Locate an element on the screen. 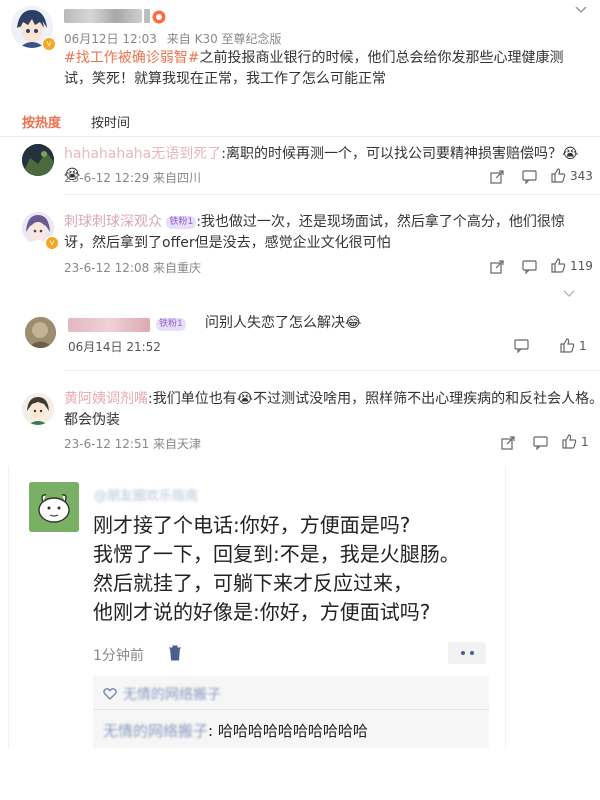 This screenshot has height=800, width=600. card-username: @朋友圈欢乐指南 is located at coordinates (146, 494).